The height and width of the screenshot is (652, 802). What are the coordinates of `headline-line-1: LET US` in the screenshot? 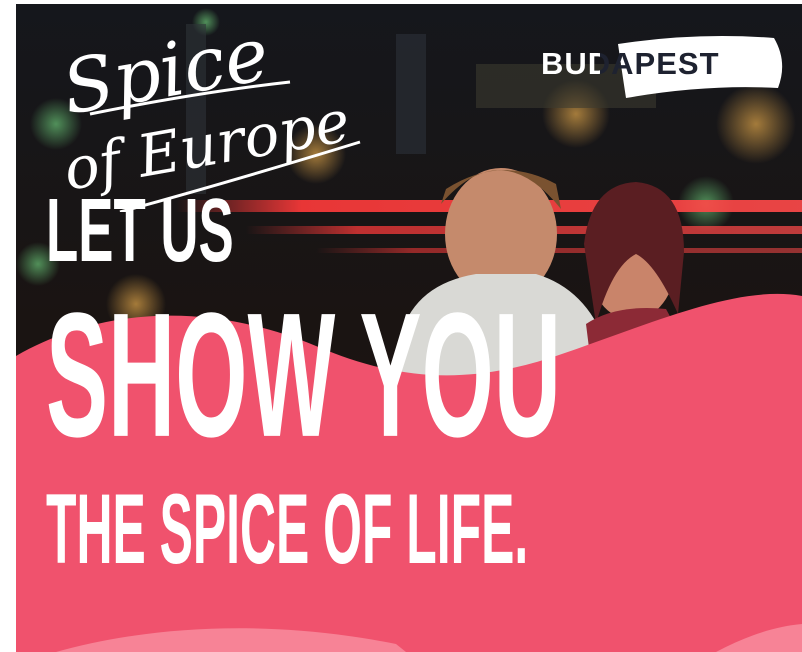 It's located at (140, 230).